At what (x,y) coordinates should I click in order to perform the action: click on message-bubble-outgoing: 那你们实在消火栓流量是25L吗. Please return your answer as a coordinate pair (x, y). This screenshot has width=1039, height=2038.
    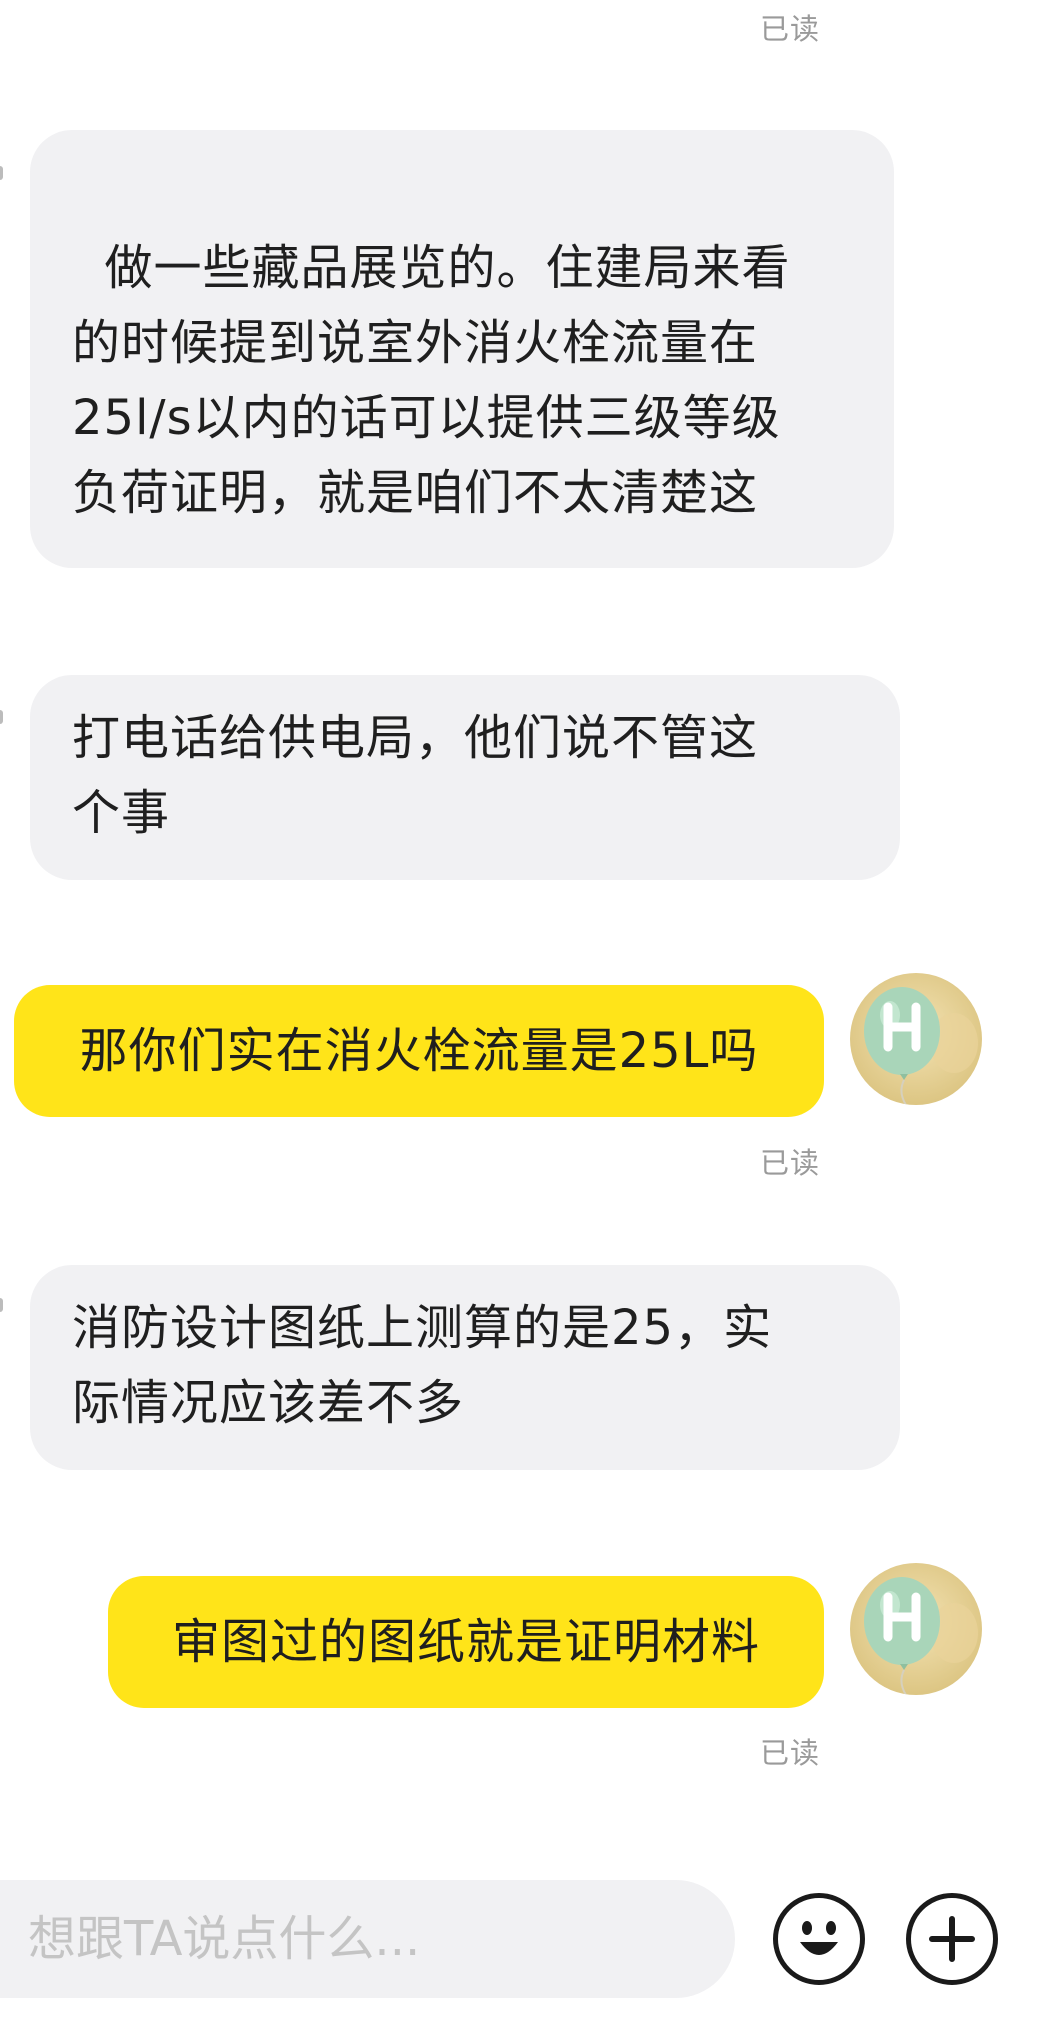
    Looking at the image, I should click on (419, 1051).